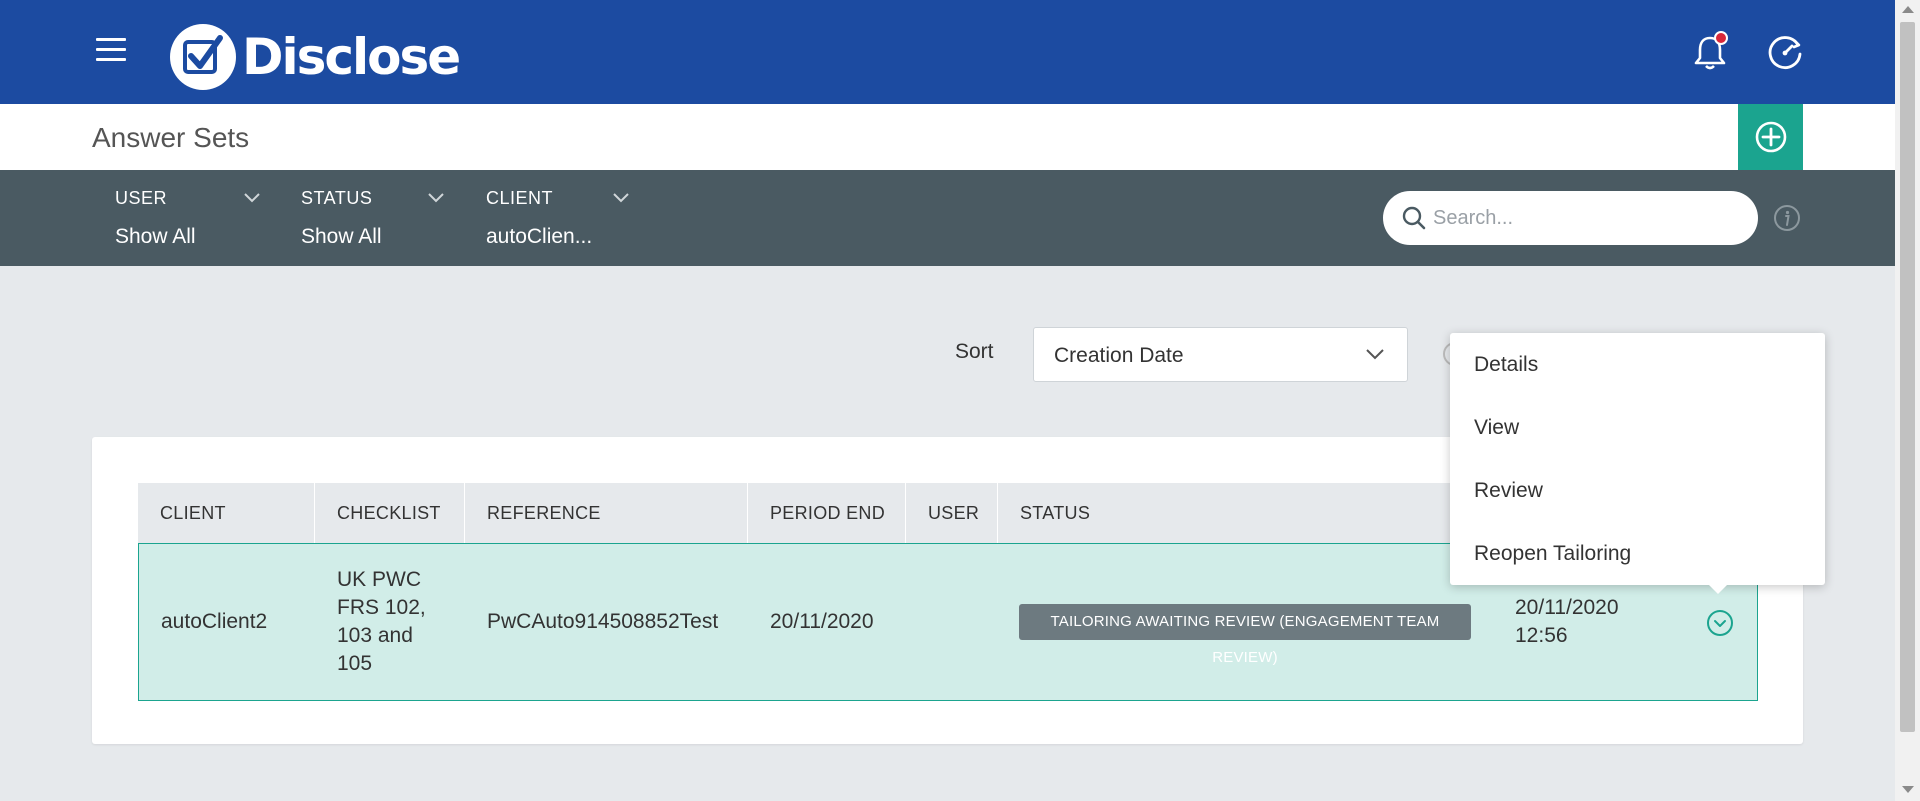 This screenshot has height=801, width=1920. I want to click on page-header: Answer Sets, so click(947, 137).